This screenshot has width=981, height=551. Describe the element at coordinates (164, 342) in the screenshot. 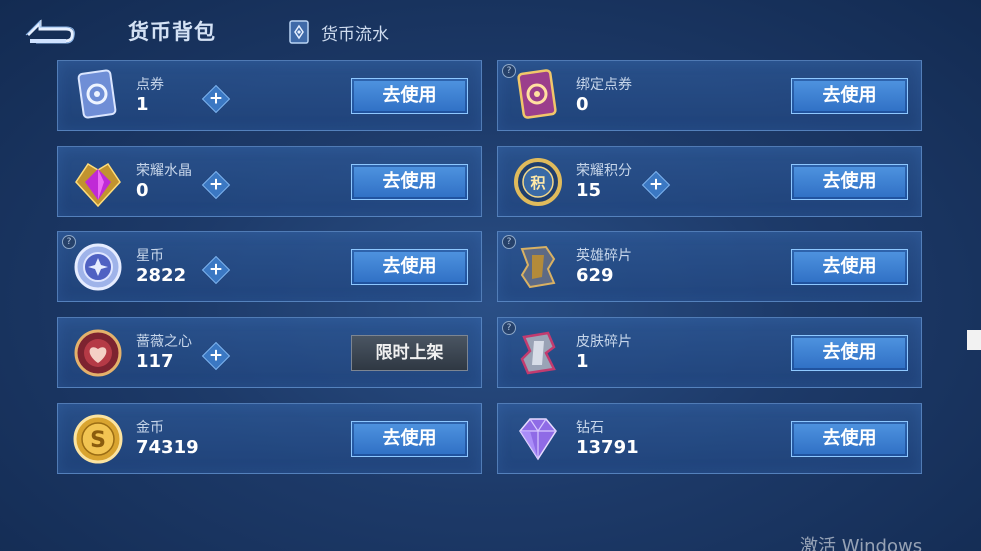

I see `currency-name: 蔷薇之心` at that location.